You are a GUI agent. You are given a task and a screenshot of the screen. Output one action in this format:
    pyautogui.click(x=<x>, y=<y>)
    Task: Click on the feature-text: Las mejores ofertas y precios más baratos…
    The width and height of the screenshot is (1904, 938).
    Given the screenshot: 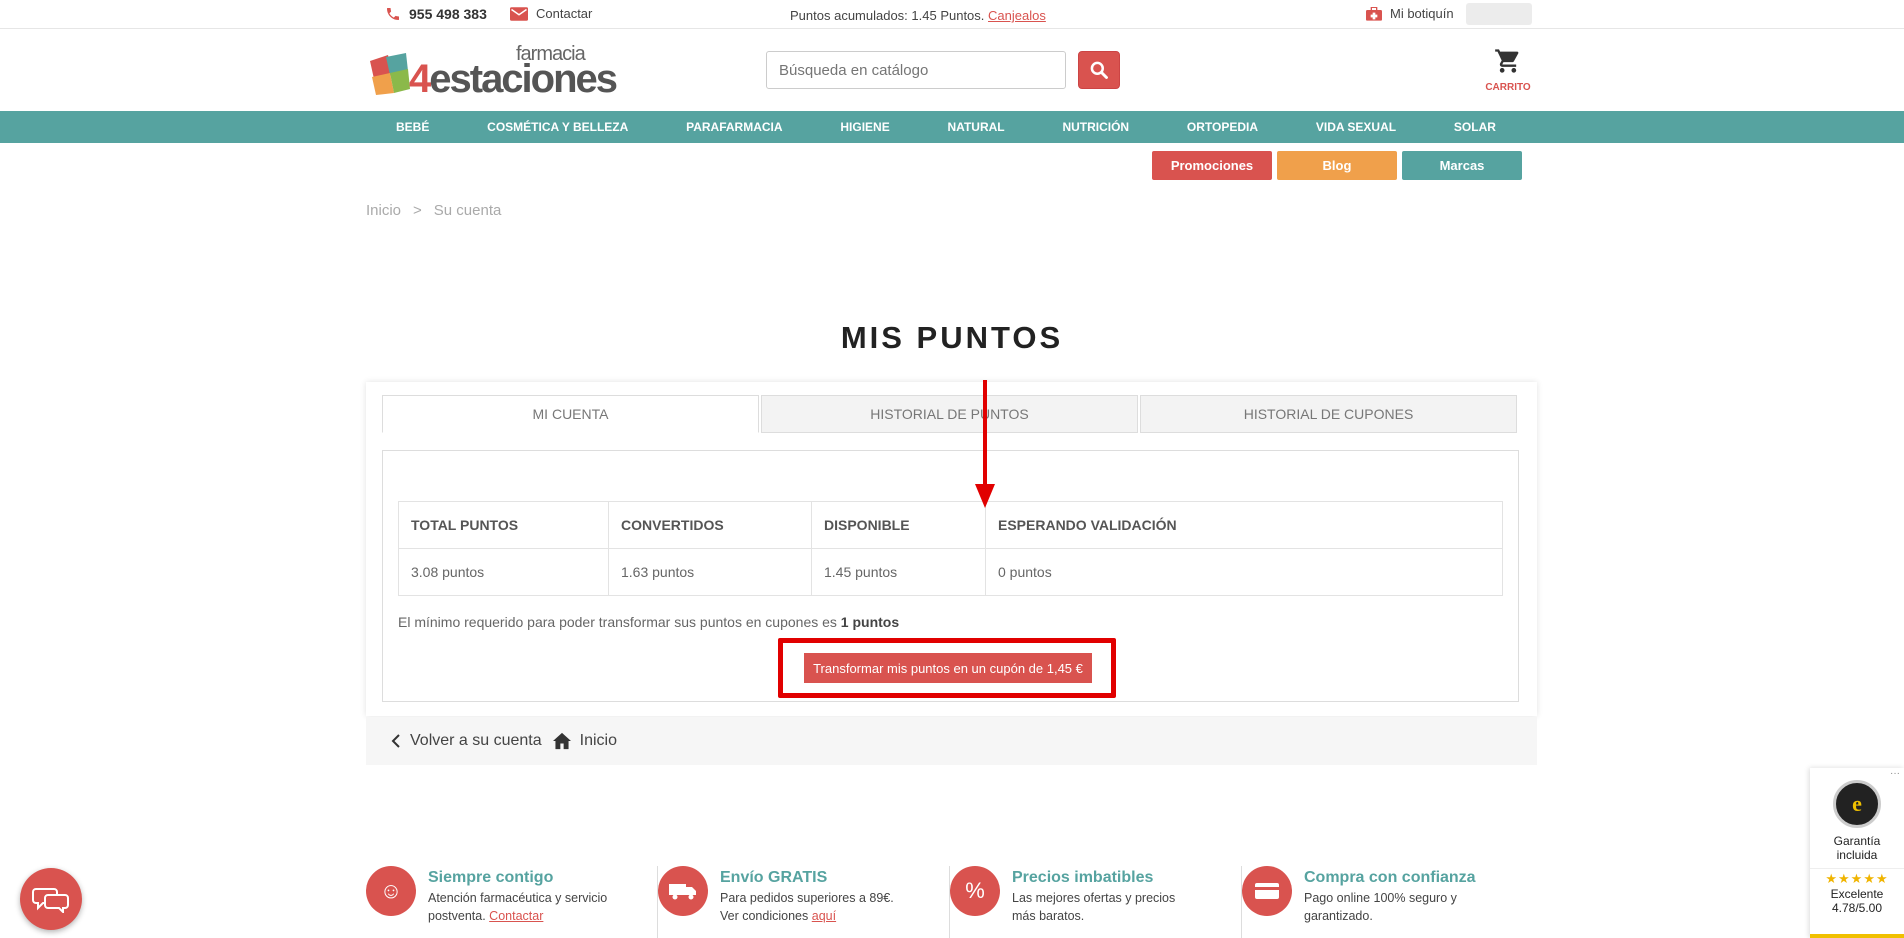 What is the action you would take?
    pyautogui.click(x=1093, y=907)
    